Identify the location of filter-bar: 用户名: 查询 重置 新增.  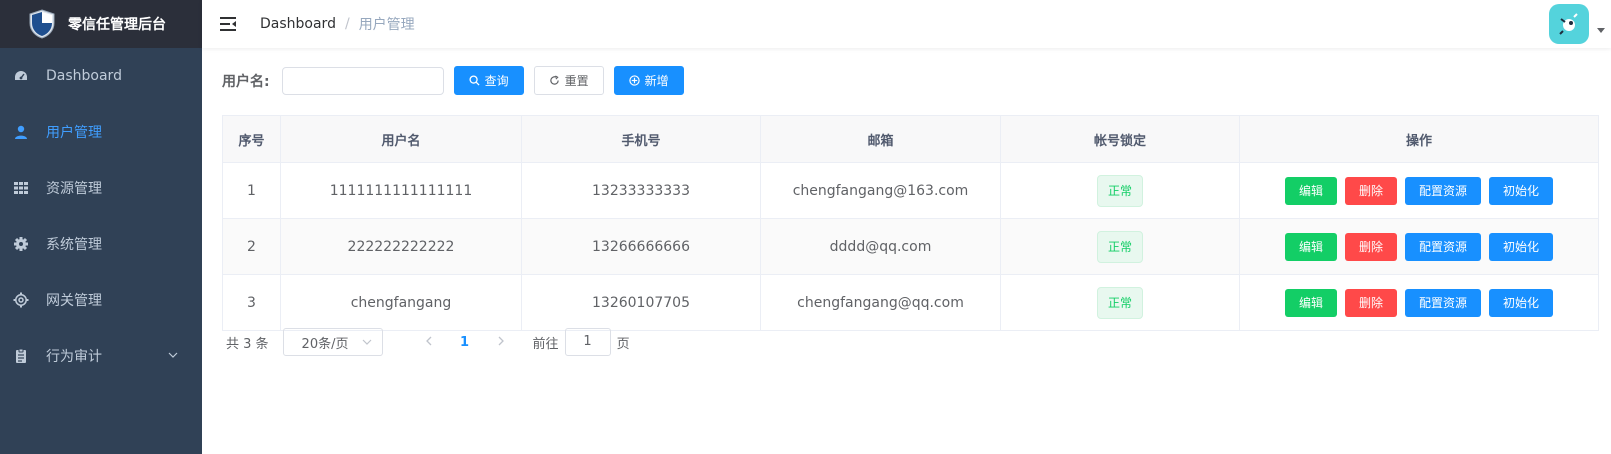
(458, 80).